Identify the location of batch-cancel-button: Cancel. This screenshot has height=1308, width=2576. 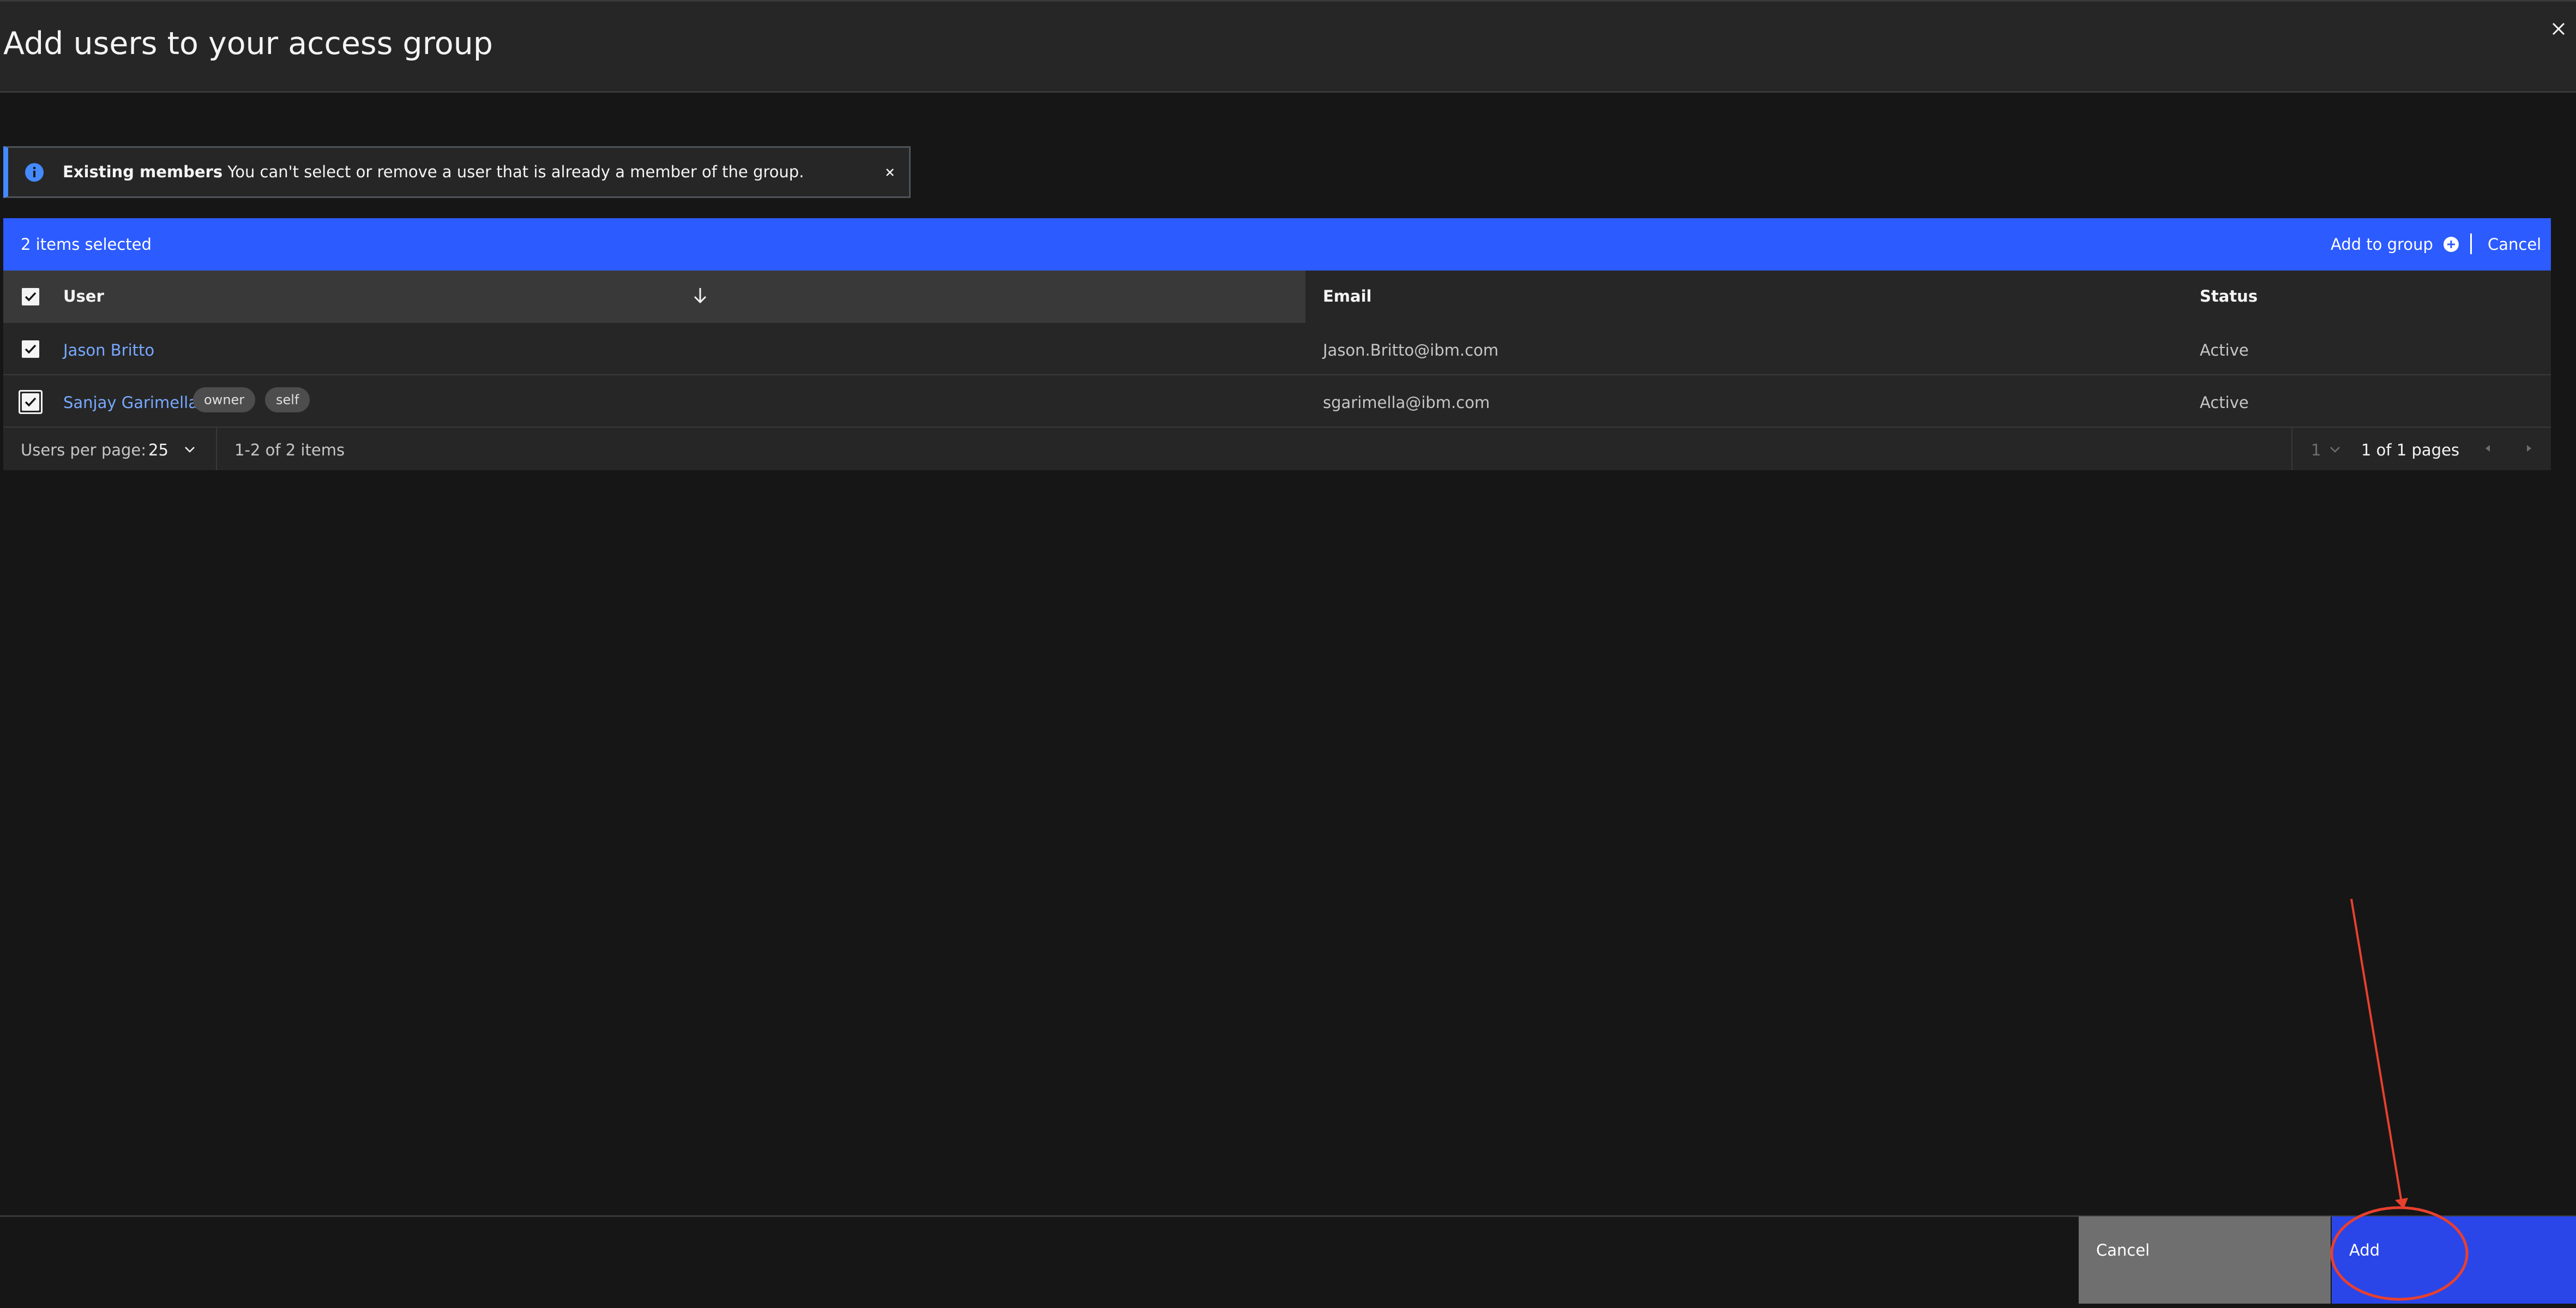
(2514, 244).